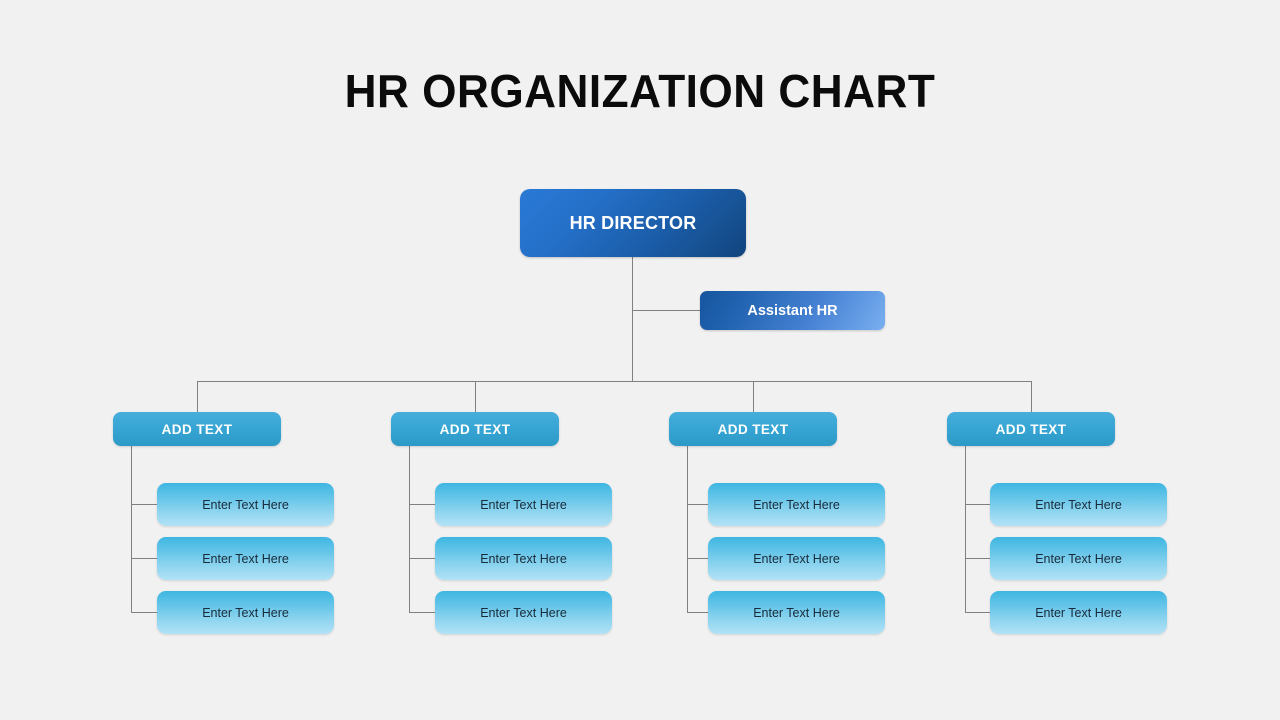  What do you see at coordinates (245, 612) in the screenshot?
I see `node-leaf-1-3: Enter Text Here` at bounding box center [245, 612].